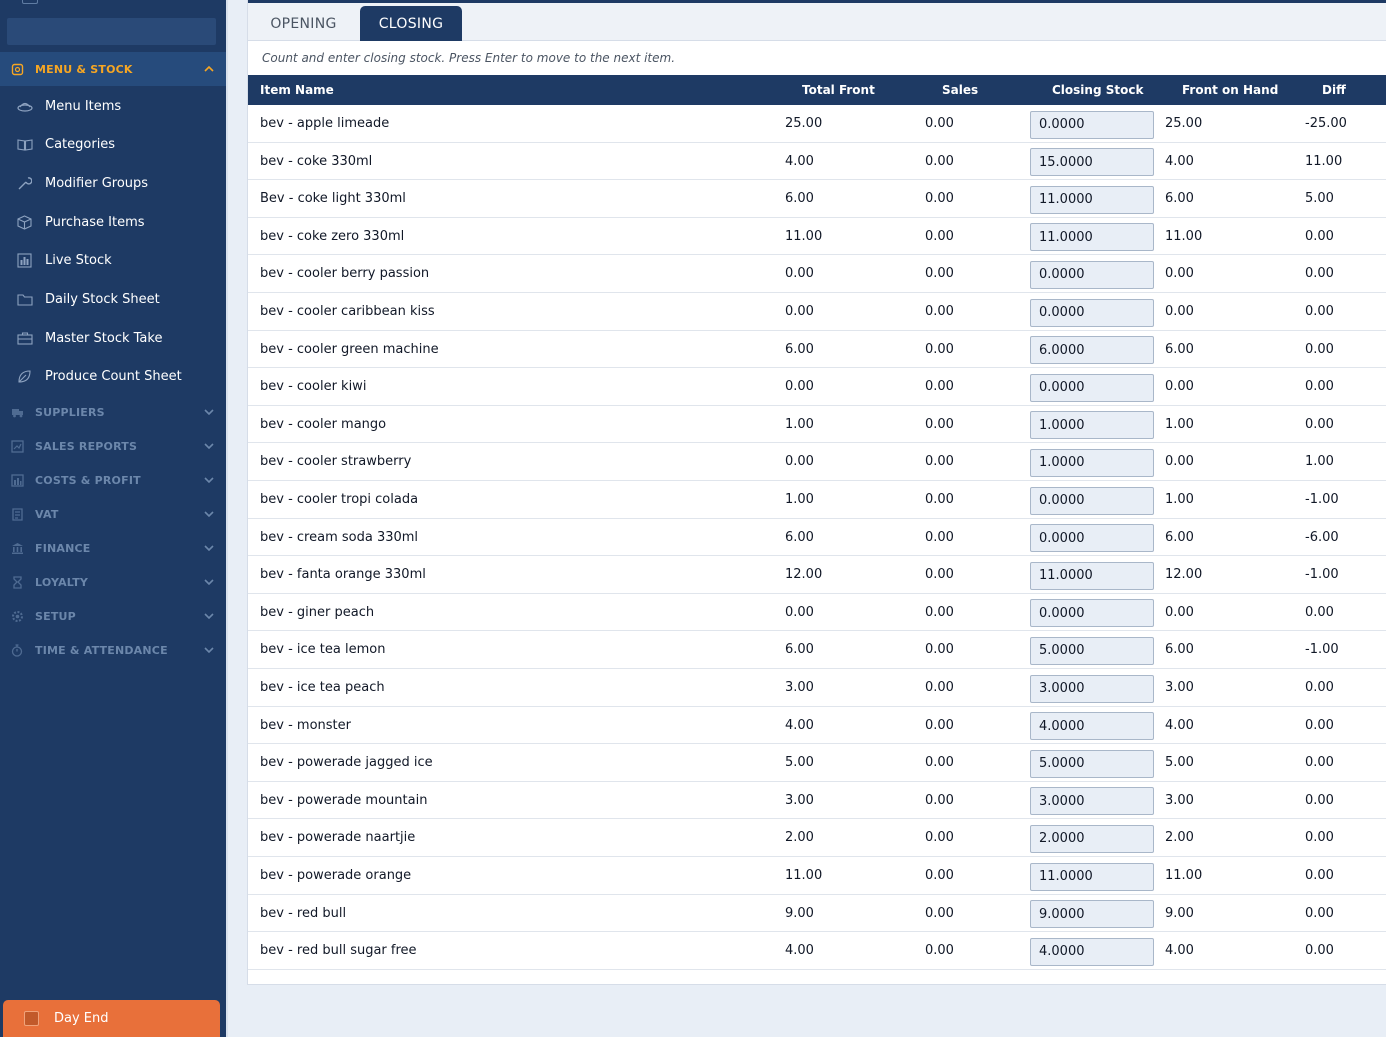  I want to click on total-front-cell: 2.00, so click(799, 838).